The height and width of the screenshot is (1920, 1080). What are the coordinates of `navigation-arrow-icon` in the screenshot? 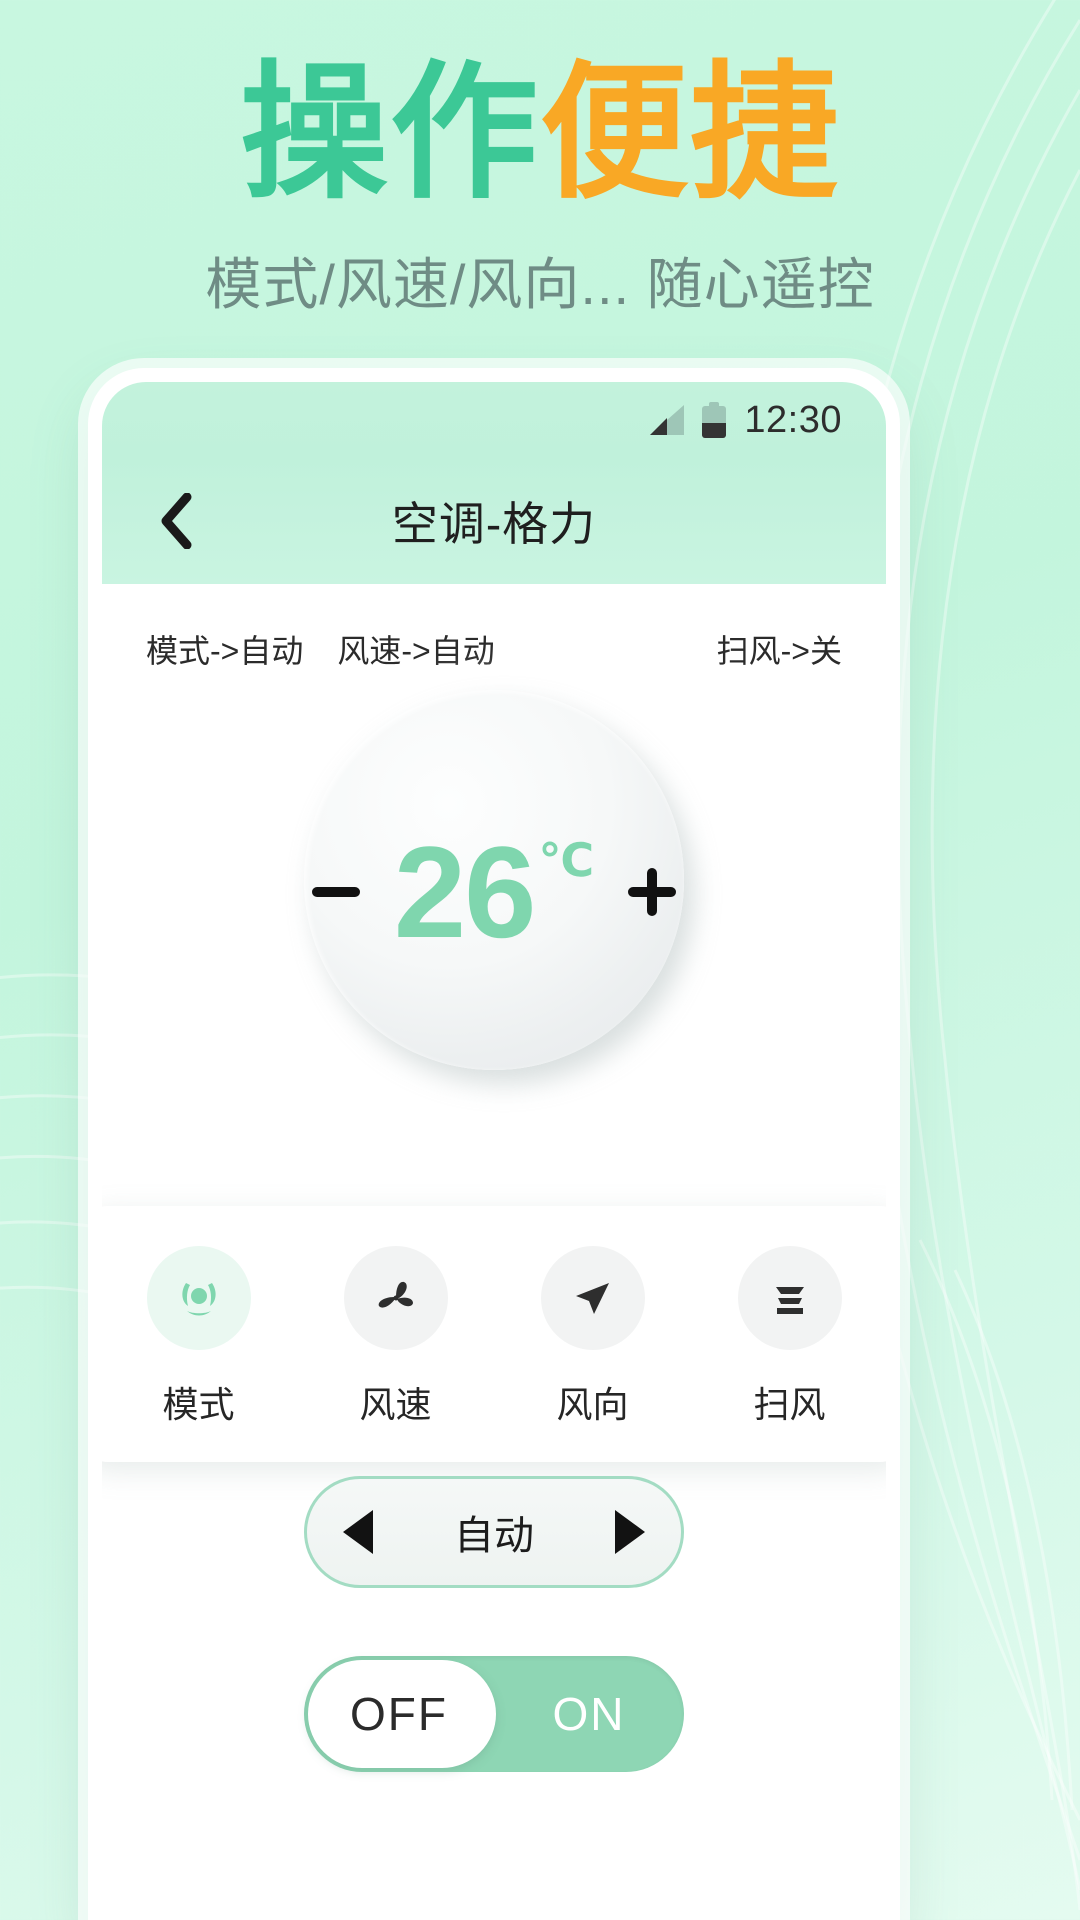 It's located at (592, 1298).